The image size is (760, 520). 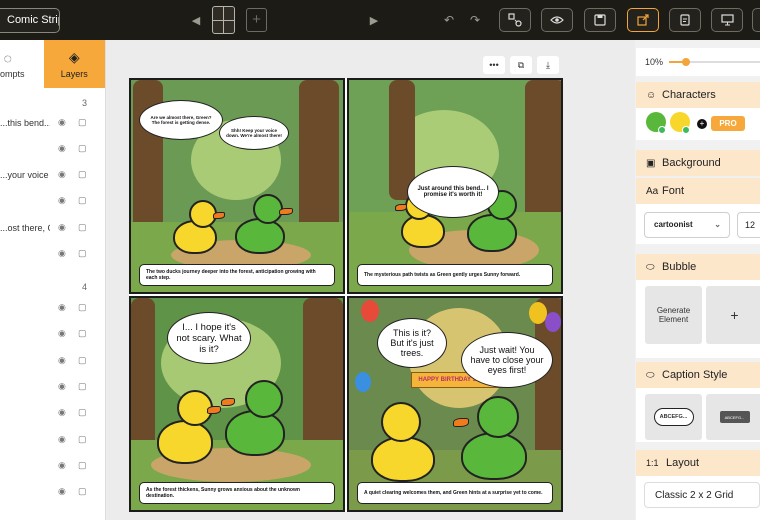 I want to click on next-panel-icon: ▶, so click(x=374, y=20).